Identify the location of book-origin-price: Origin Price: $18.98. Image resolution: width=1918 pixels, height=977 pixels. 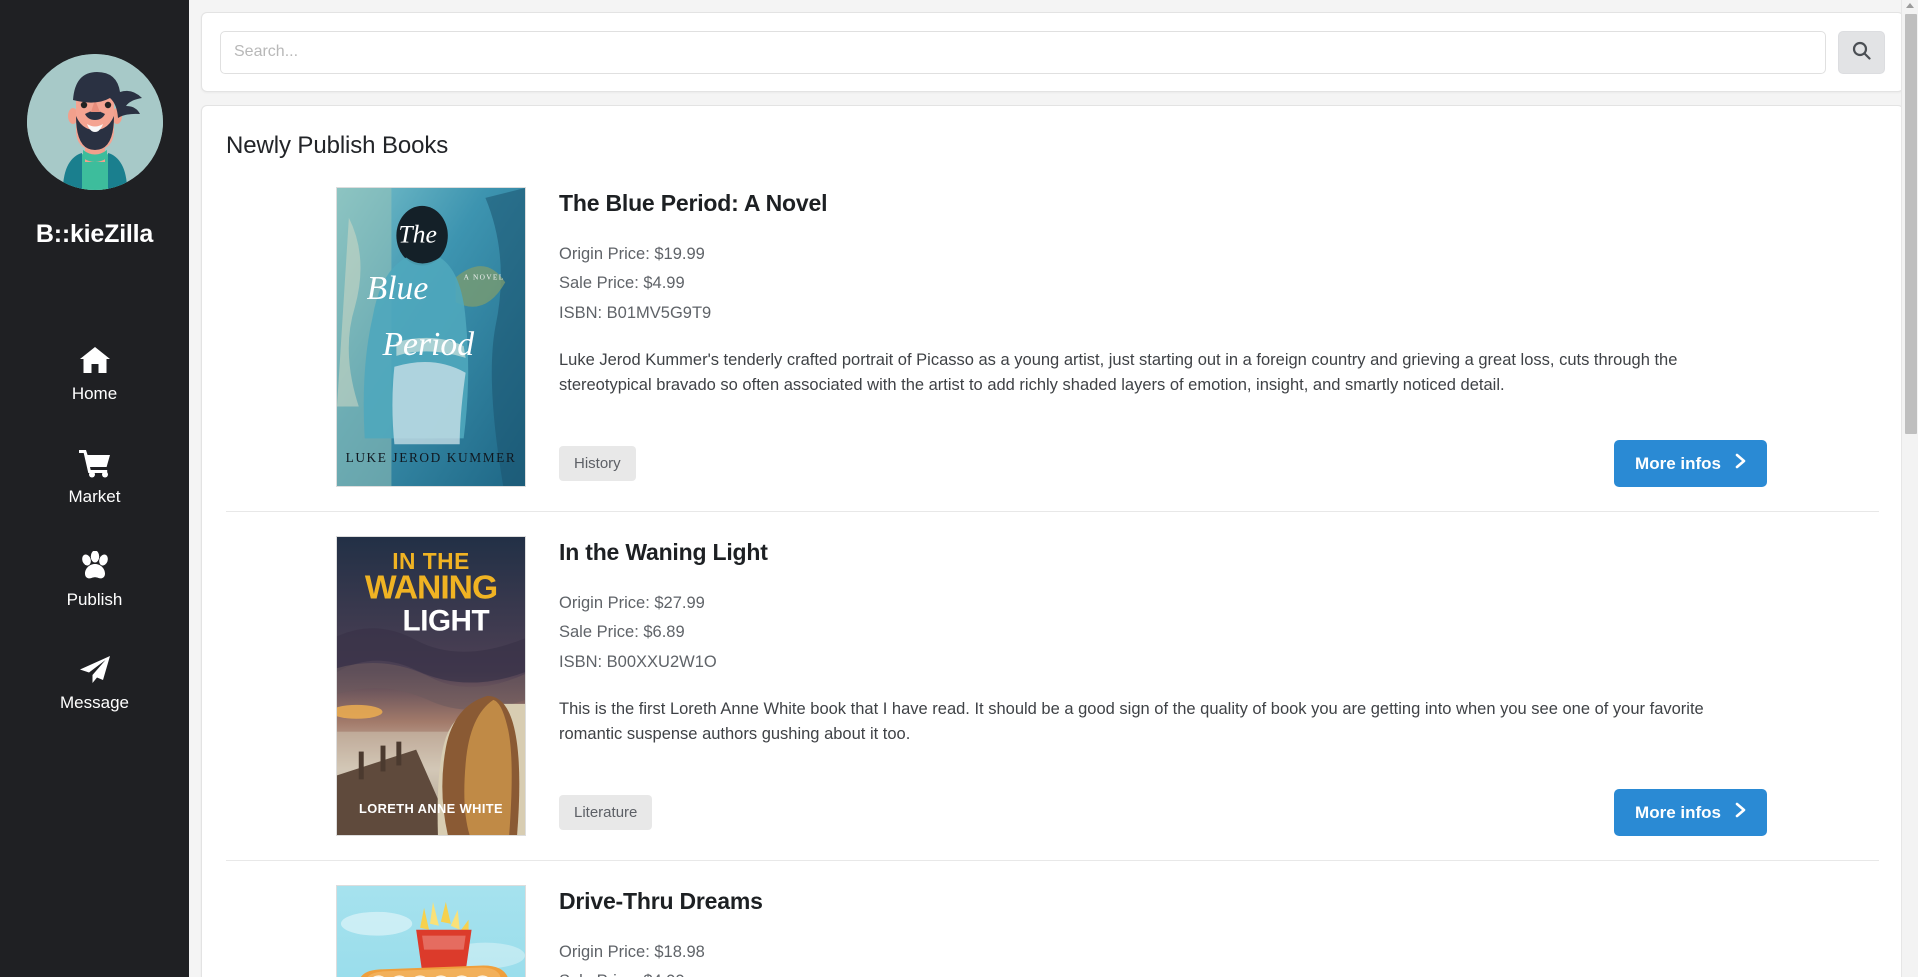
(632, 952).